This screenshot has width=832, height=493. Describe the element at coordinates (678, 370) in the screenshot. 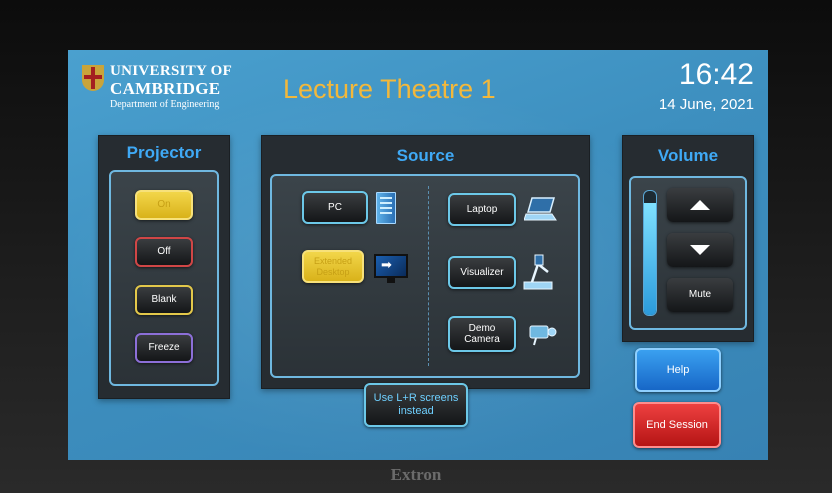

I see `help-button: Help` at that location.